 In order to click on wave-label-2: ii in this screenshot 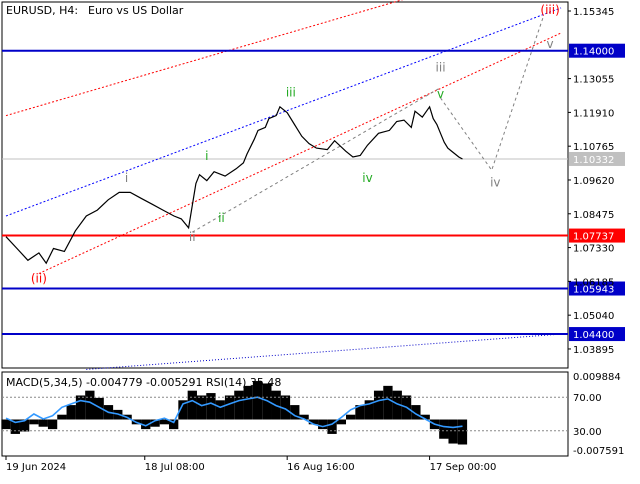, I will do `click(192, 237)`.